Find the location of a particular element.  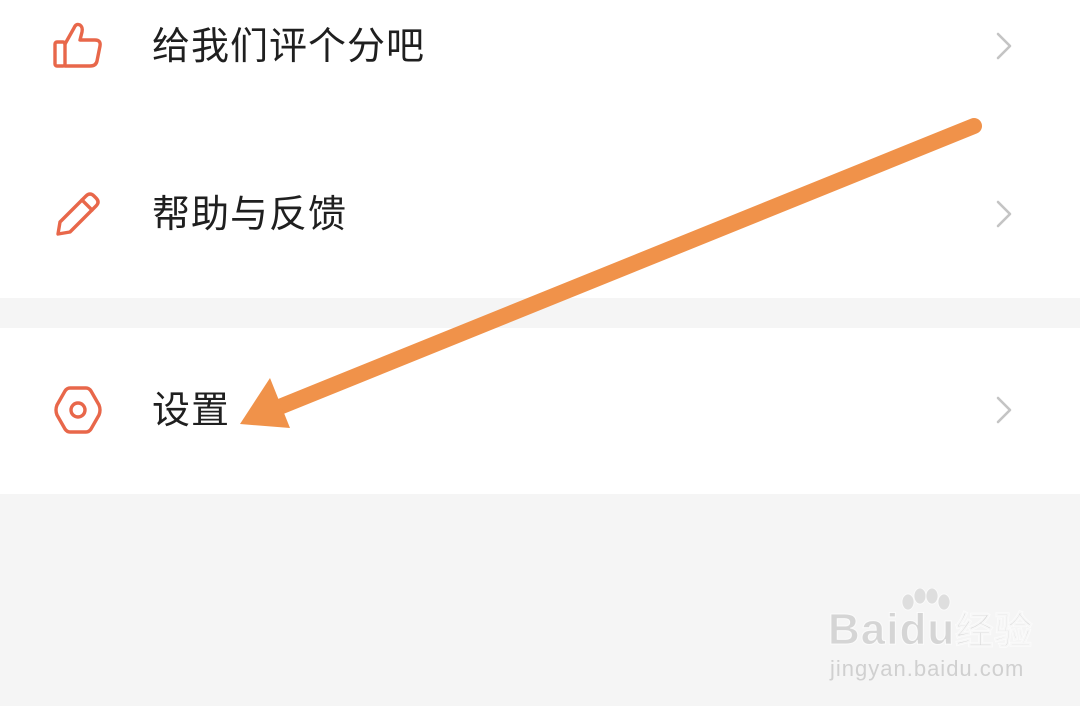

watermark-logo: Baidu经验 is located at coordinates (930, 629).